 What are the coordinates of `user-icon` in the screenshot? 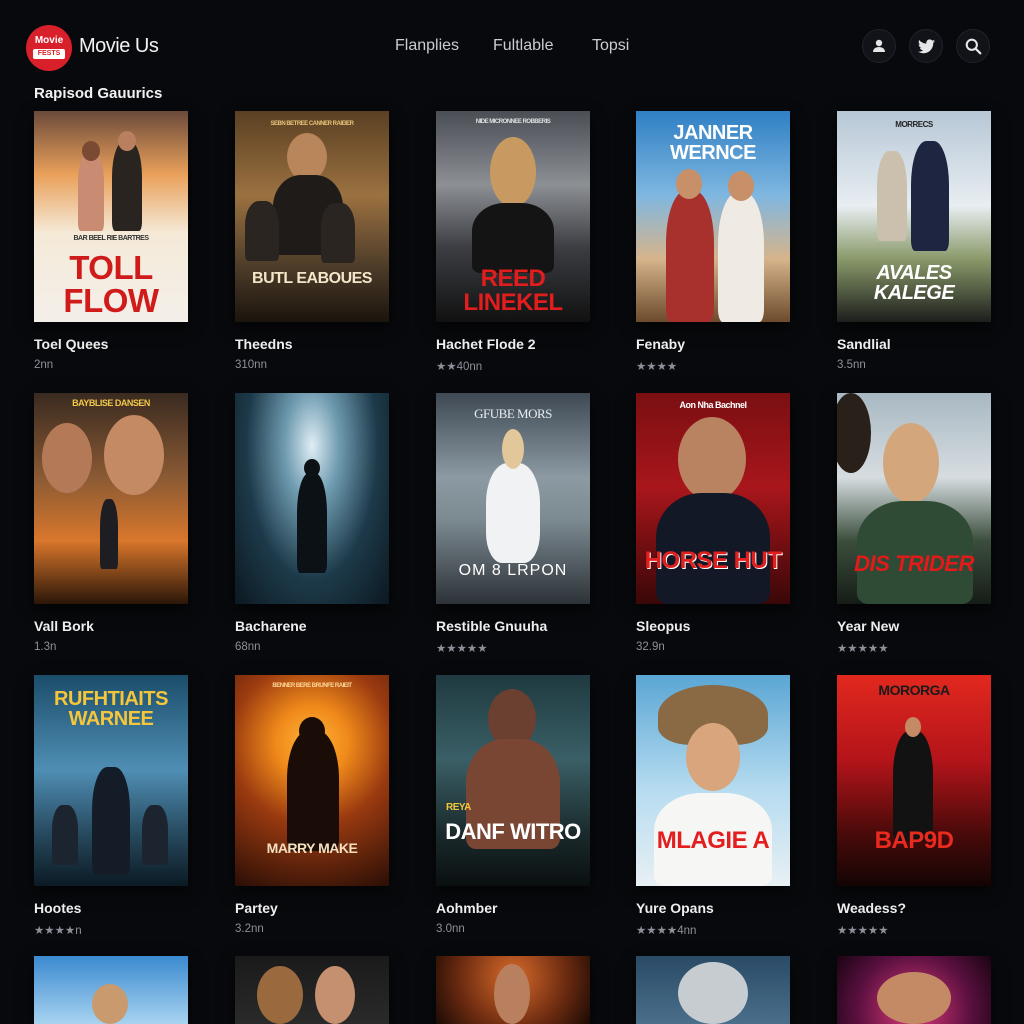 It's located at (879, 45).